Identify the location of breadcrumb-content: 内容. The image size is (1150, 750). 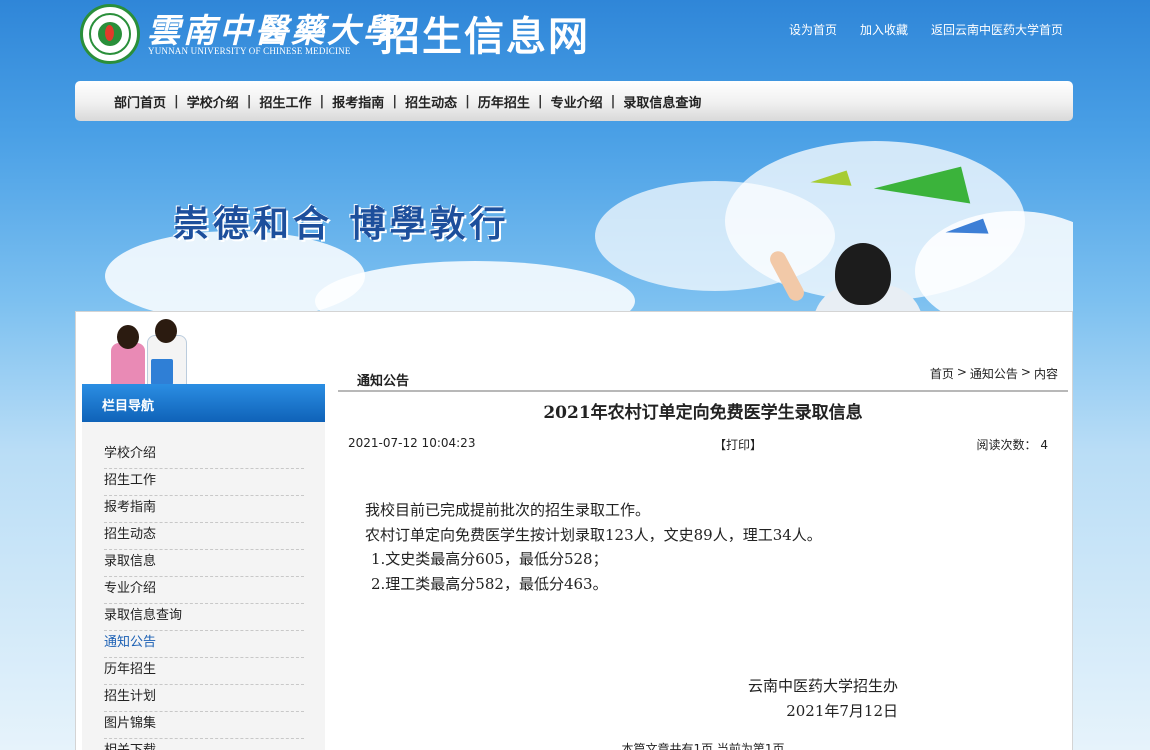
(1045, 374).